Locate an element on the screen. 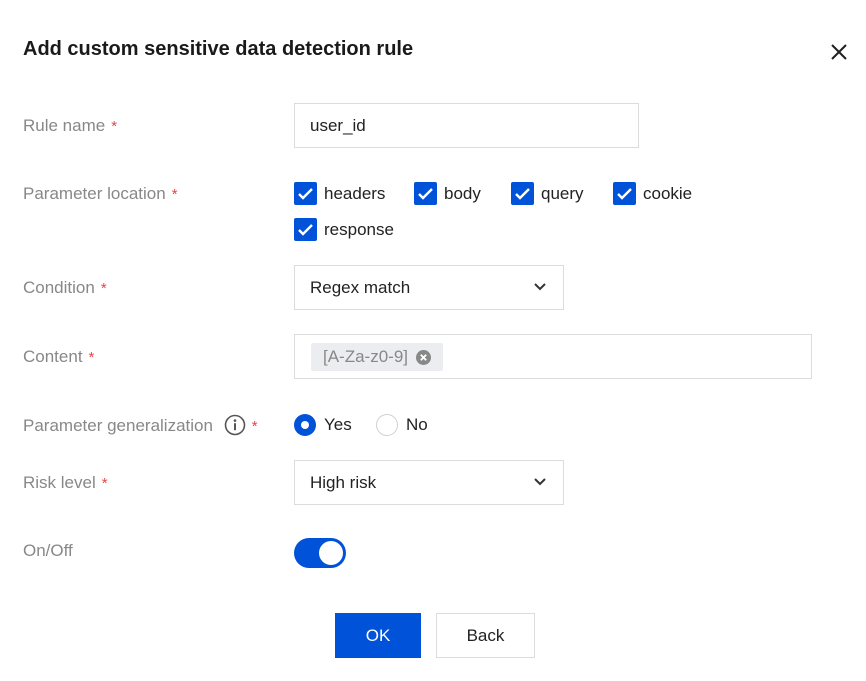 This screenshot has width=866, height=681. radio-no: No is located at coordinates (402, 425).